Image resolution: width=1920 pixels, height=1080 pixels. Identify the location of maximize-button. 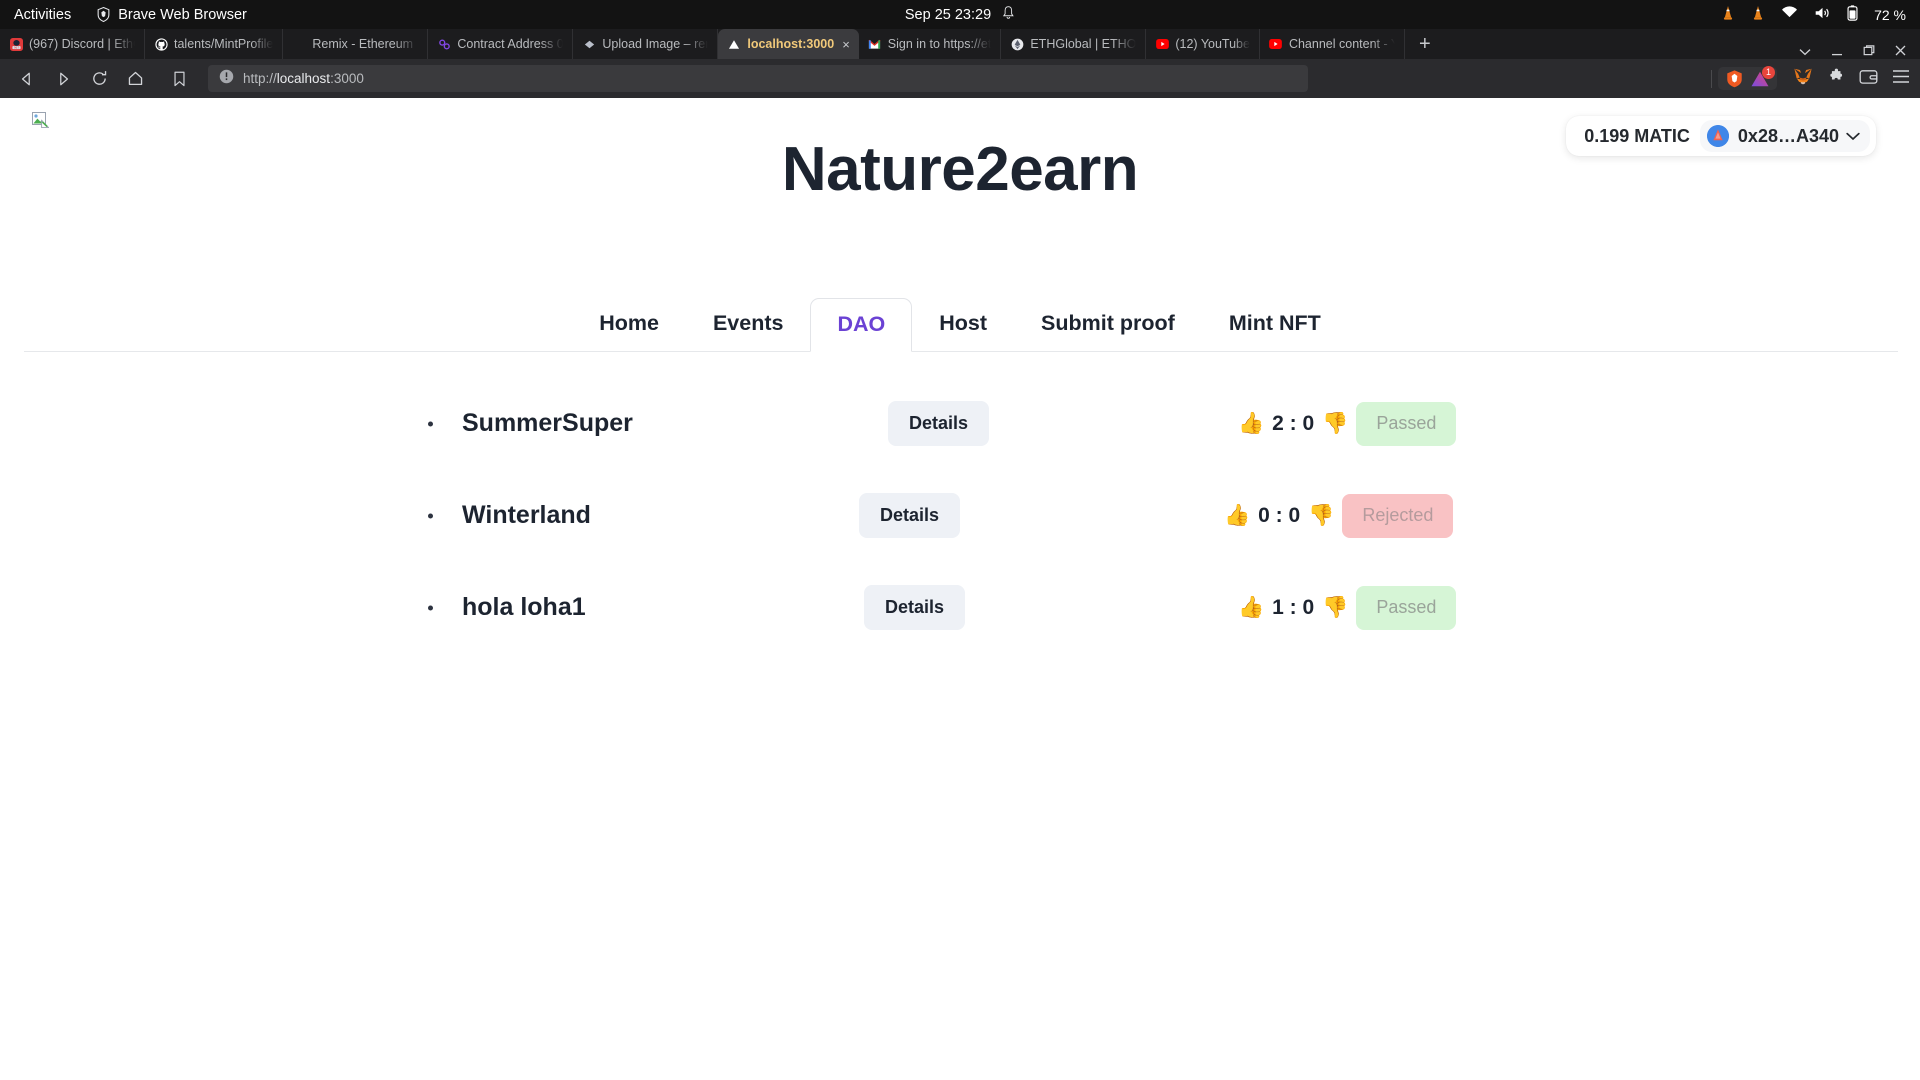
(1869, 51).